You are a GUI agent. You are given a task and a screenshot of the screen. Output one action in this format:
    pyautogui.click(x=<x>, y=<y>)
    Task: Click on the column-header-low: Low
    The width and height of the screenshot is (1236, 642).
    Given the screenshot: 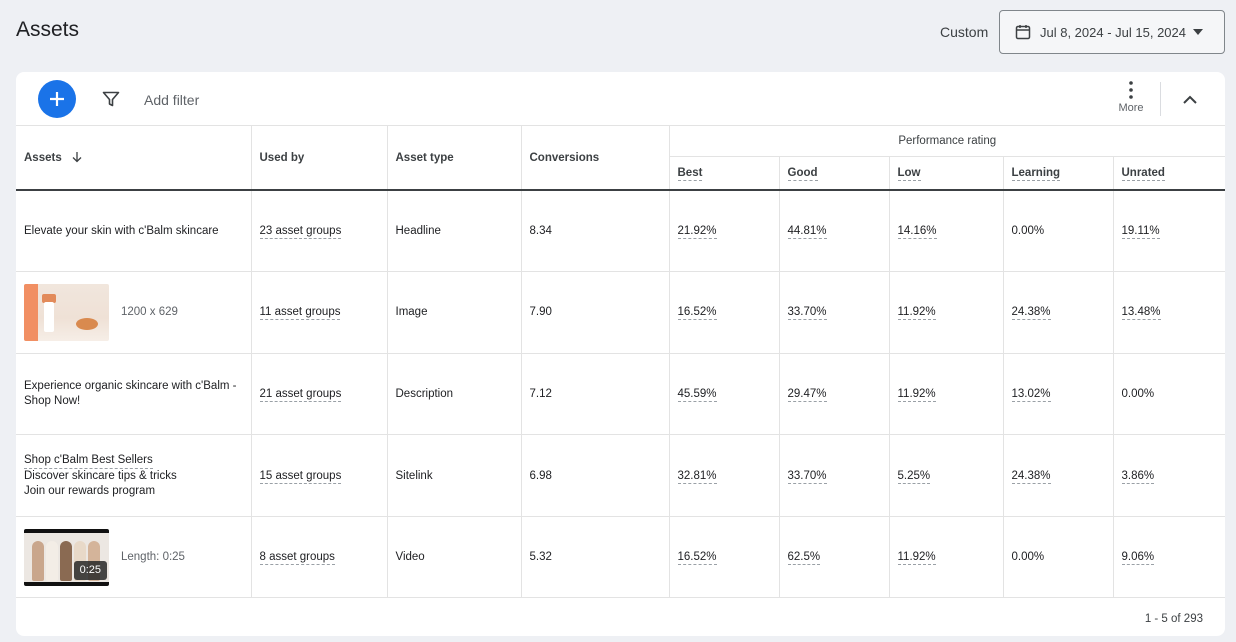 What is the action you would take?
    pyautogui.click(x=946, y=173)
    